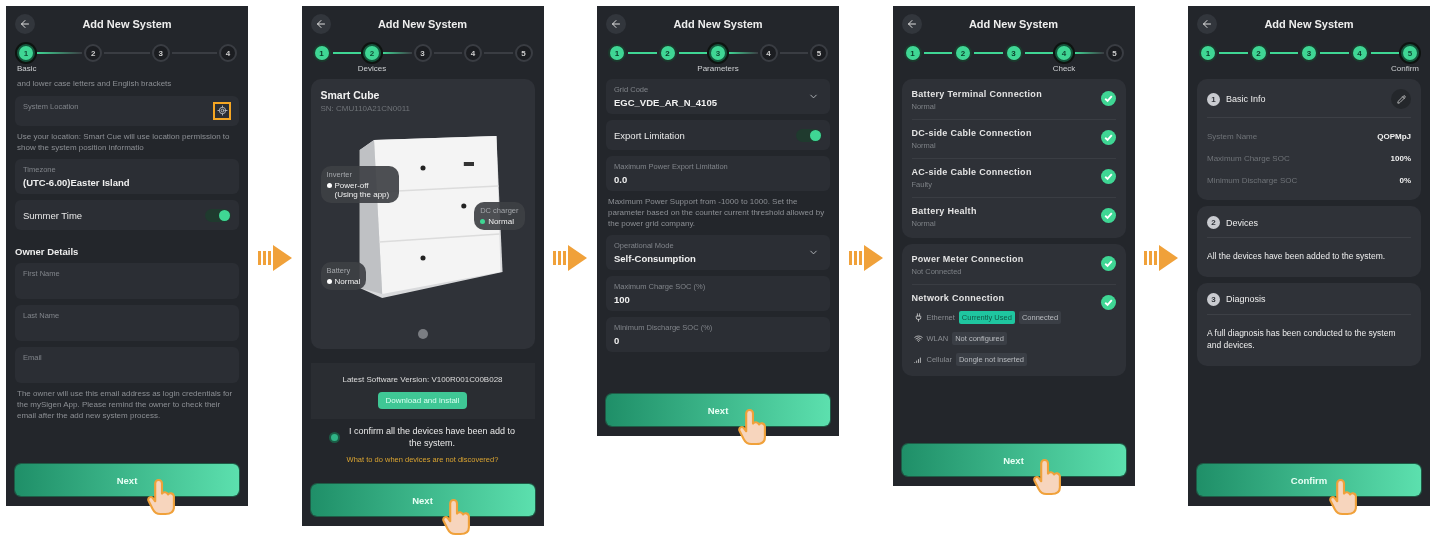 The image size is (1436, 545). What do you see at coordinates (94, 84) in the screenshot?
I see `hint-text: and lower case letters and English brackets` at bounding box center [94, 84].